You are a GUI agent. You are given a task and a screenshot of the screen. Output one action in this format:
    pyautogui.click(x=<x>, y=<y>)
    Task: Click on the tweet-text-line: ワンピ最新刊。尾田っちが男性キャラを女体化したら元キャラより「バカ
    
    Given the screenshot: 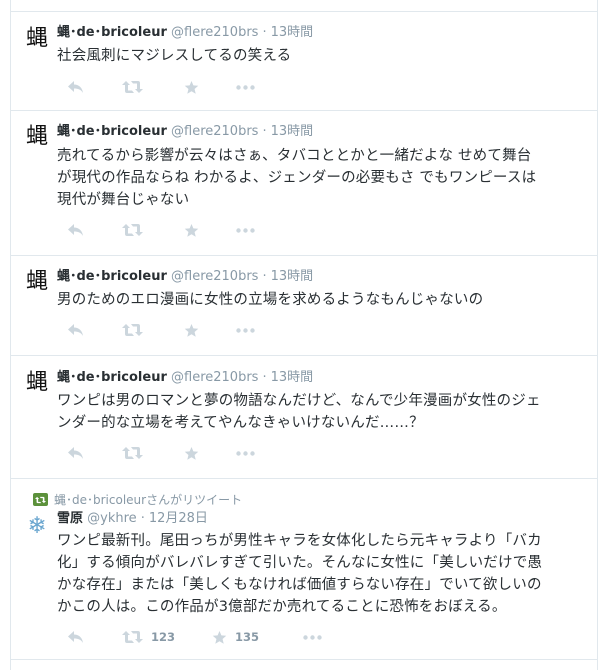 What is the action you would take?
    pyautogui.click(x=299, y=541)
    